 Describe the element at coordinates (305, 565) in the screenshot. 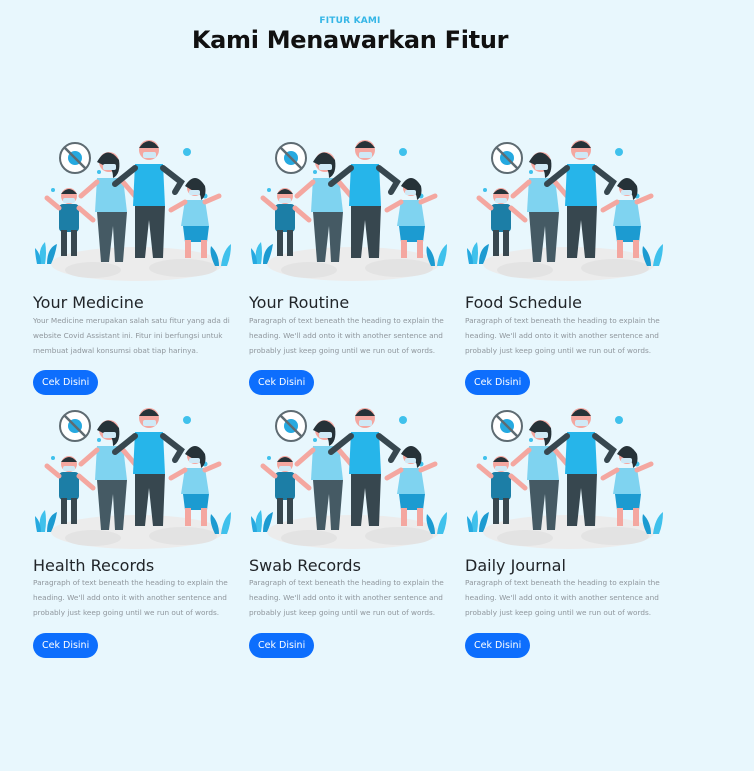

I see `card-title: Swab Records` at that location.